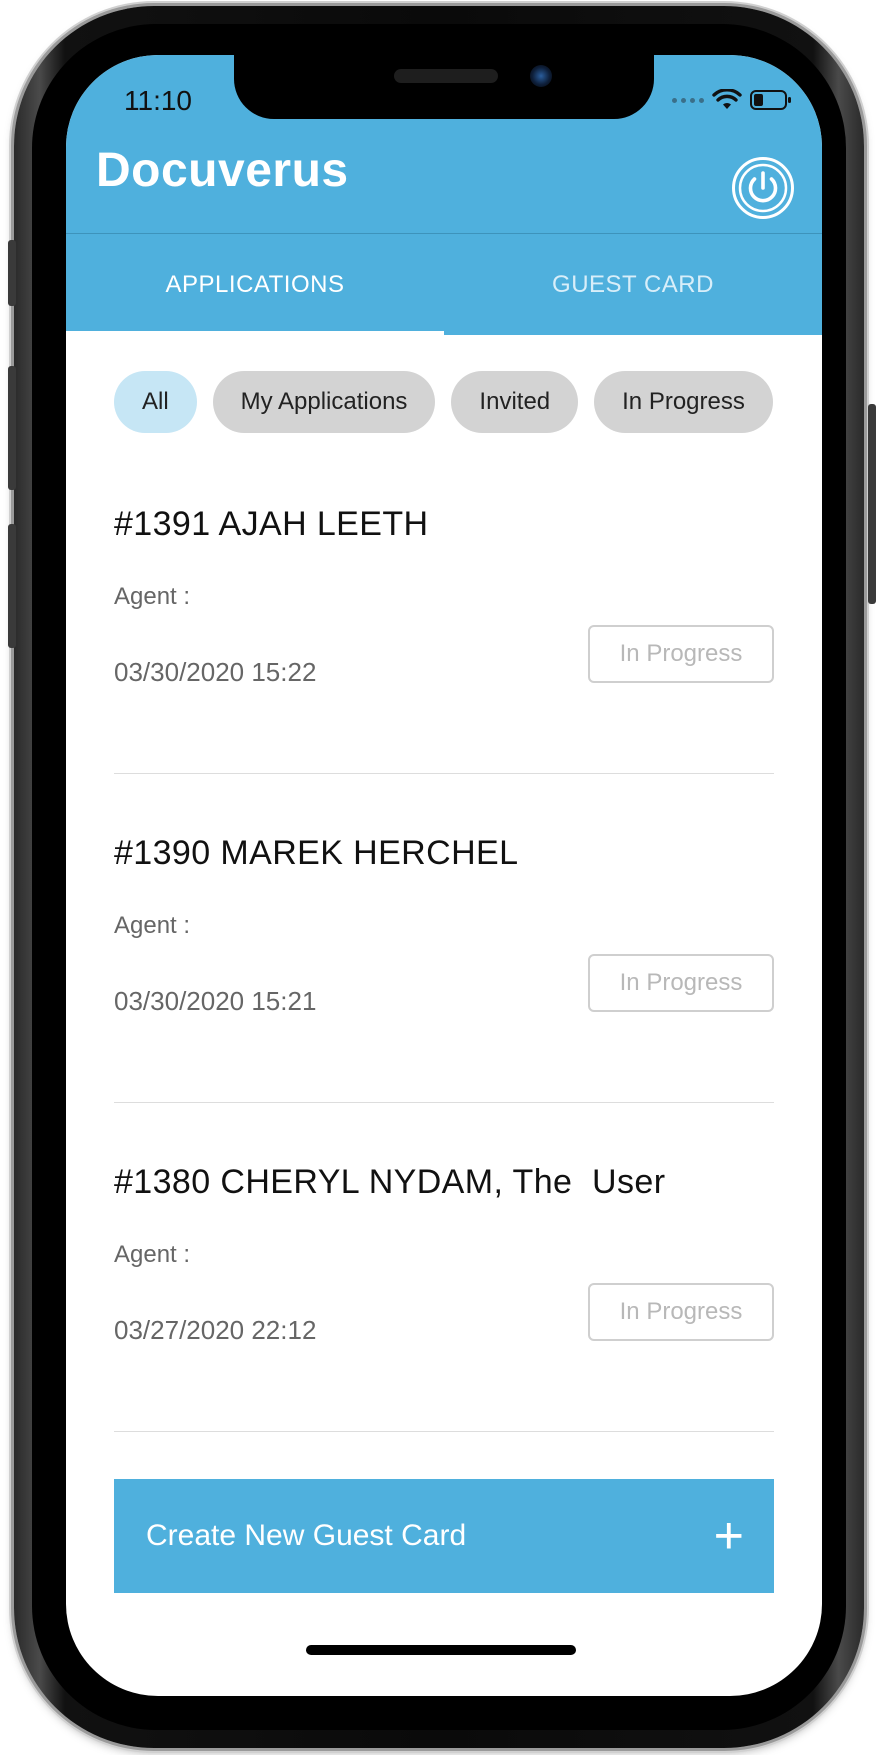  What do you see at coordinates (441, 1650) in the screenshot?
I see `home-indicator` at bounding box center [441, 1650].